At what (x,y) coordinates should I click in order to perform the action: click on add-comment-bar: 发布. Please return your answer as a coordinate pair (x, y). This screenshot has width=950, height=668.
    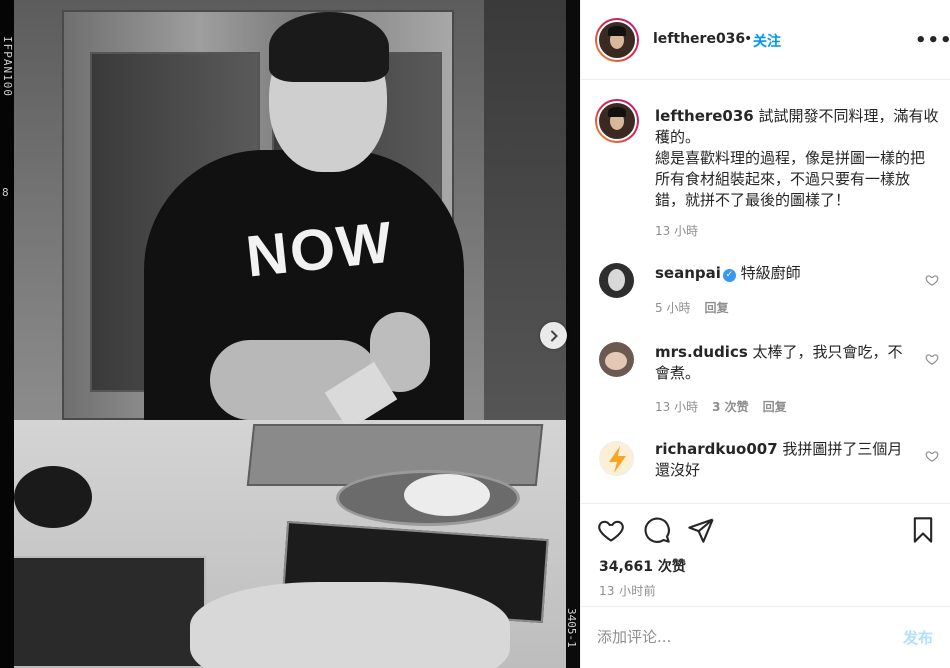
    Looking at the image, I should click on (765, 637).